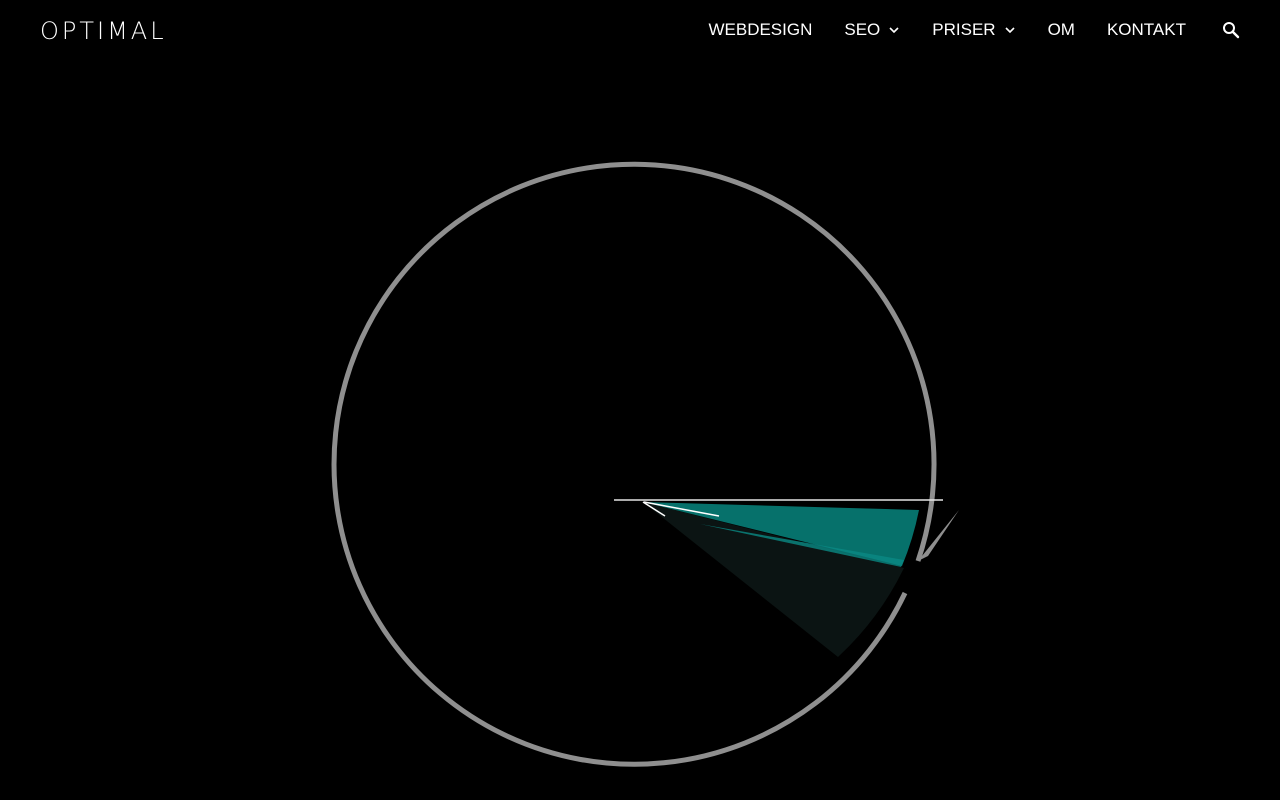  What do you see at coordinates (964, 29) in the screenshot?
I see `nav-item-label: PRISER` at bounding box center [964, 29].